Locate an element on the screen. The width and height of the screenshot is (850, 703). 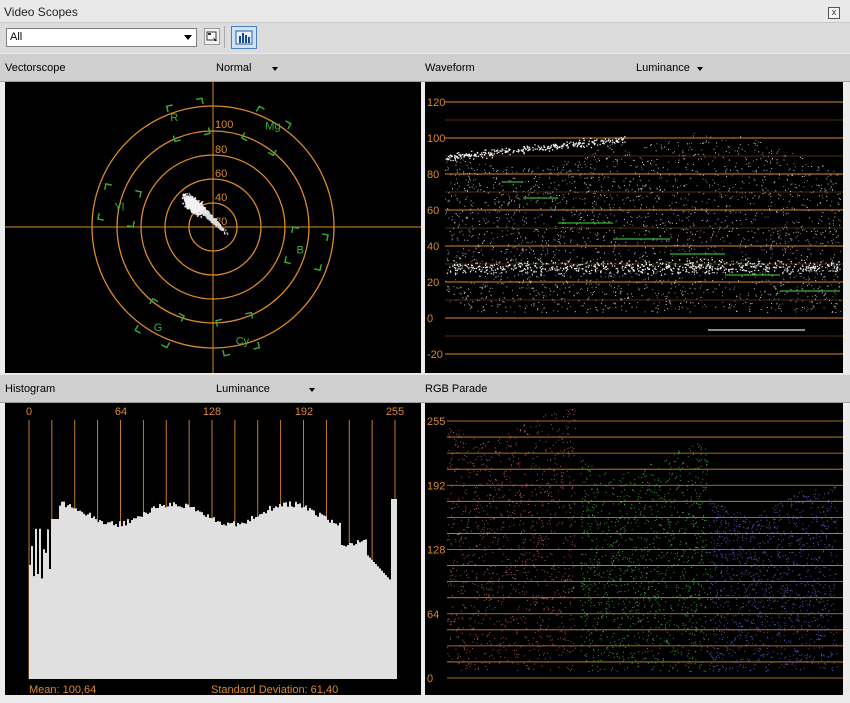
waveform-scale-label: 60 is located at coordinates (433, 211).